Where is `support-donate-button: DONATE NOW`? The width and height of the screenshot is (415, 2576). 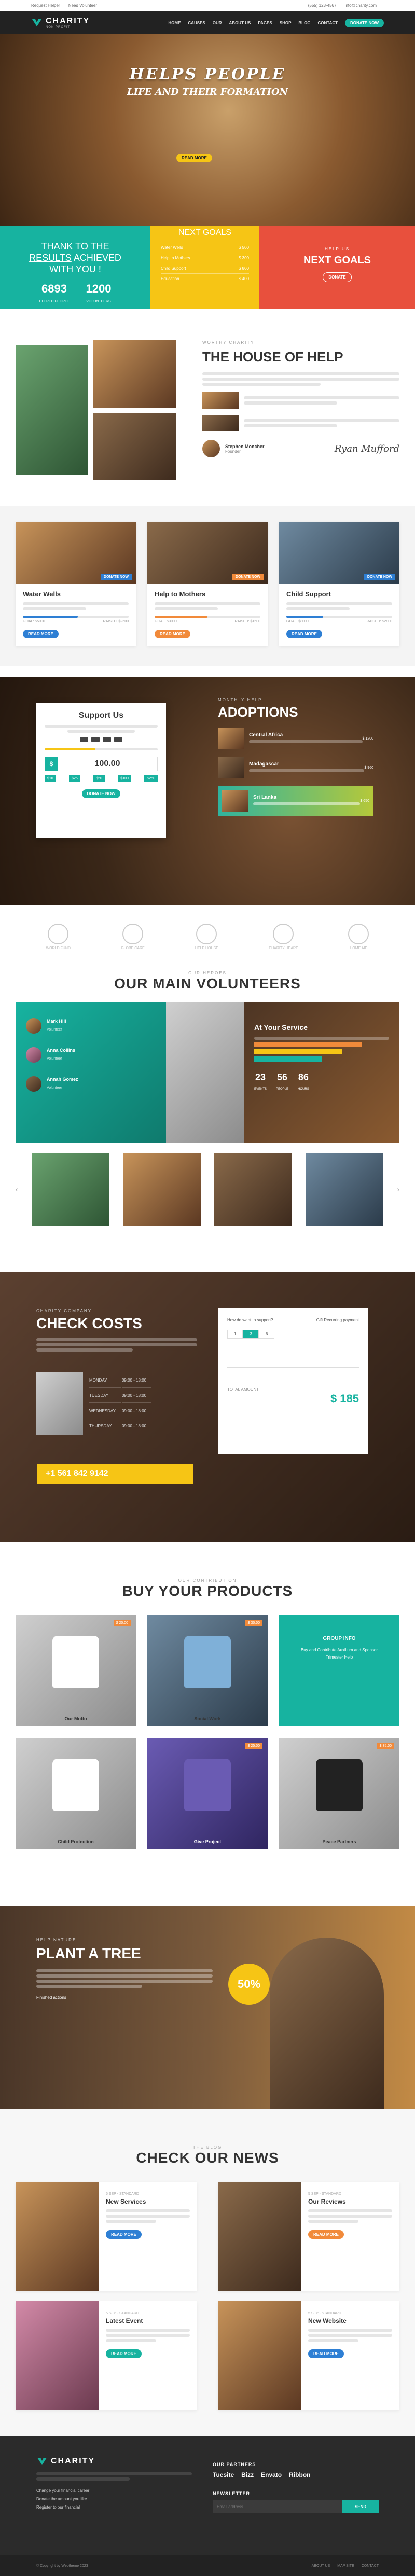 support-donate-button: DONATE NOW is located at coordinates (101, 793).